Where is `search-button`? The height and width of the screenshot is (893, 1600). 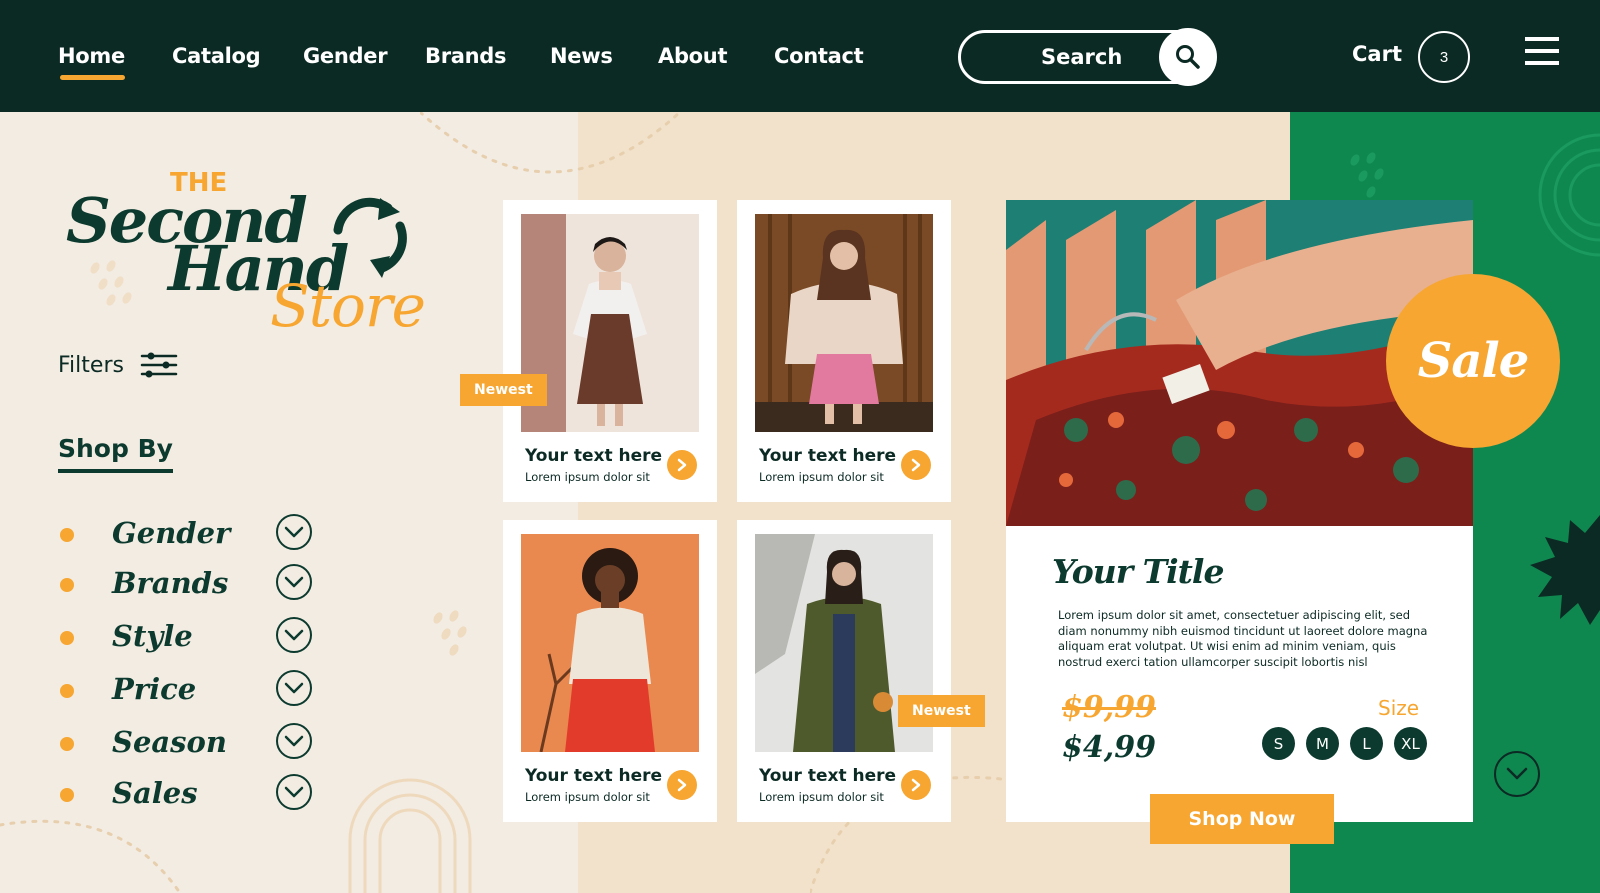
search-button is located at coordinates (1188, 57).